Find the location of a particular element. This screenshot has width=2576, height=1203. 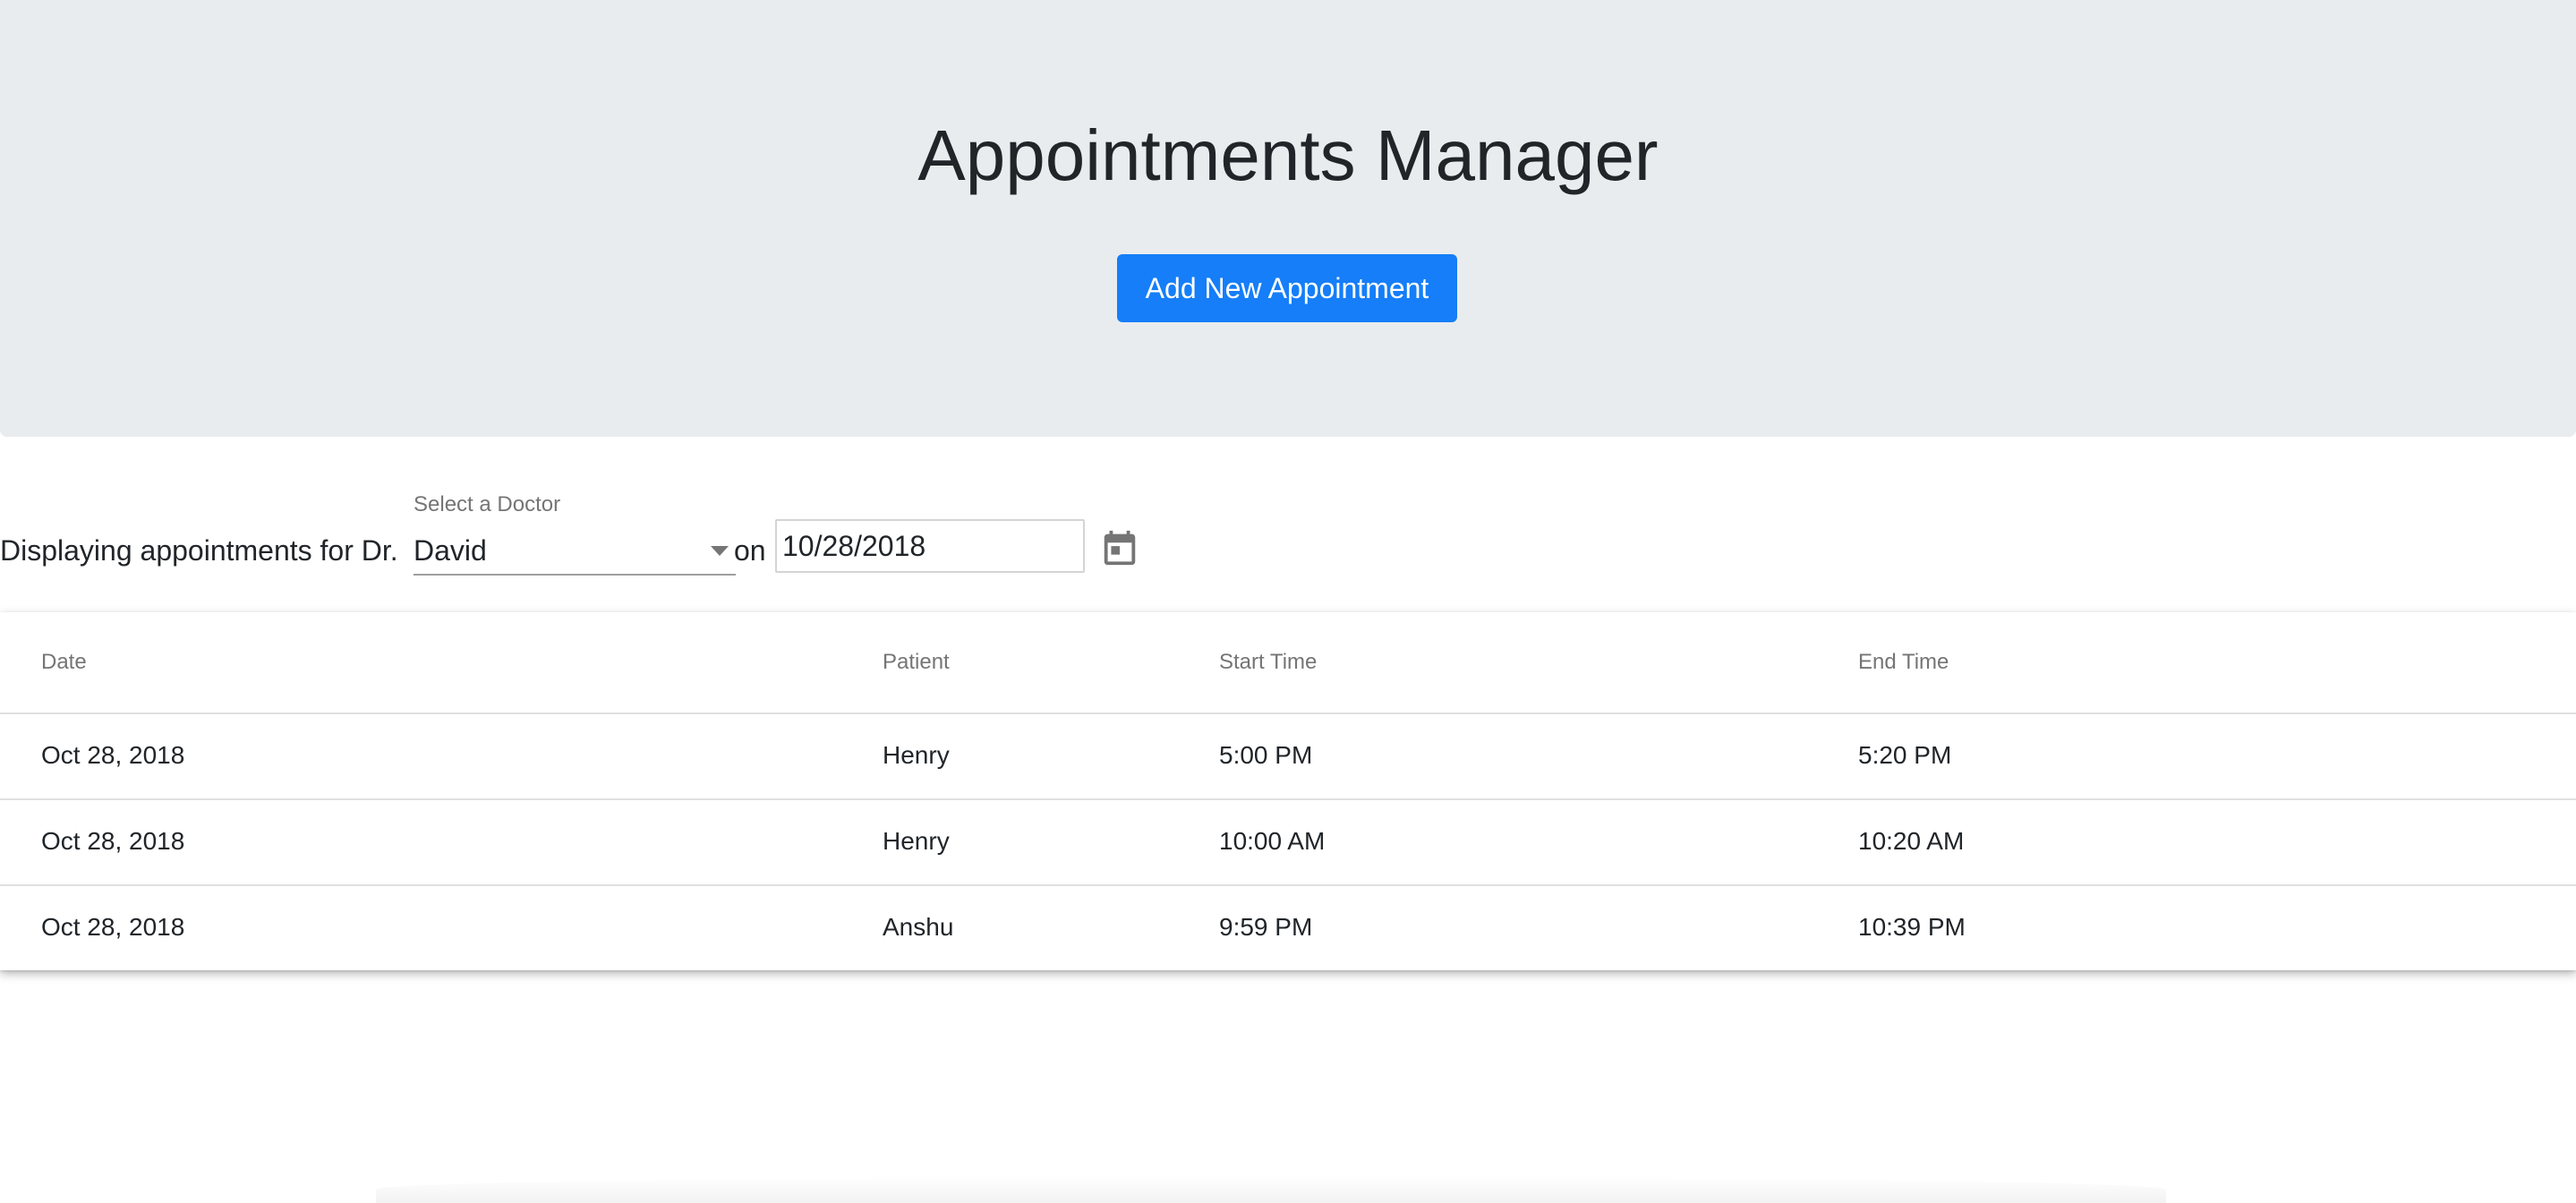

page-title: Appointments Manager is located at coordinates (1288, 155).